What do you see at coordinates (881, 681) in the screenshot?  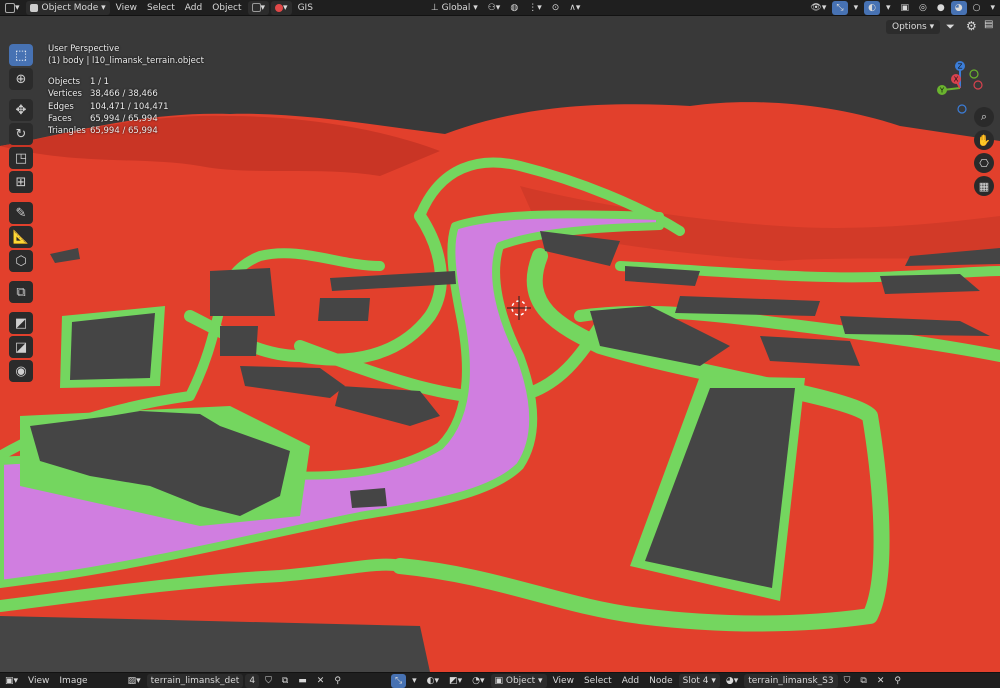 I see `material-unlink: ✕` at bounding box center [881, 681].